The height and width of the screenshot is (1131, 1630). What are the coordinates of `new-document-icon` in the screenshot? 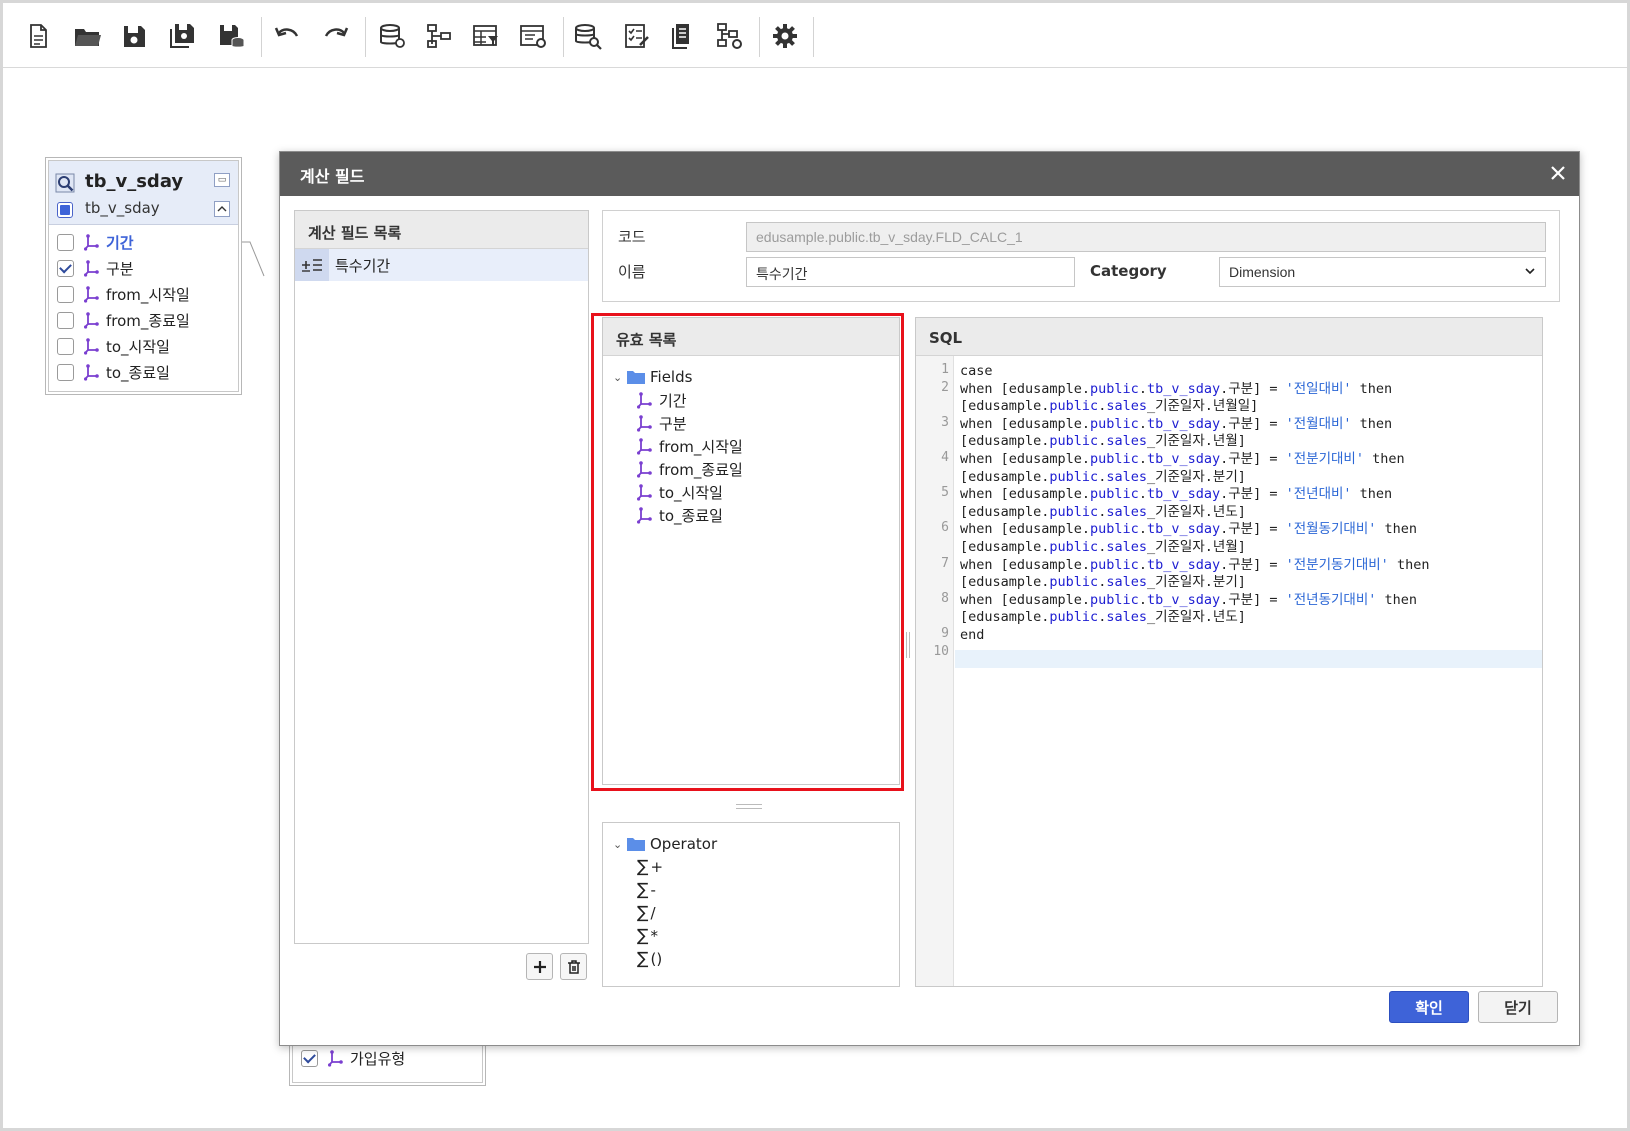 It's located at (38, 36).